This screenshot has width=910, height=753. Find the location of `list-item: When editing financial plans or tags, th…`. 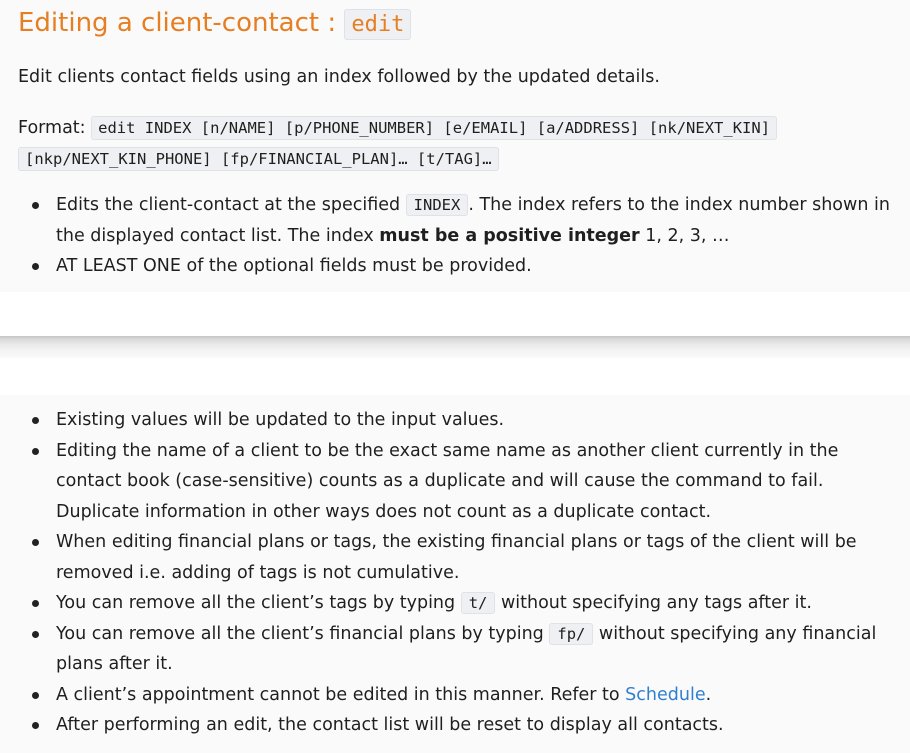

list-item: When editing financial plans or tags, th… is located at coordinates (460, 557).